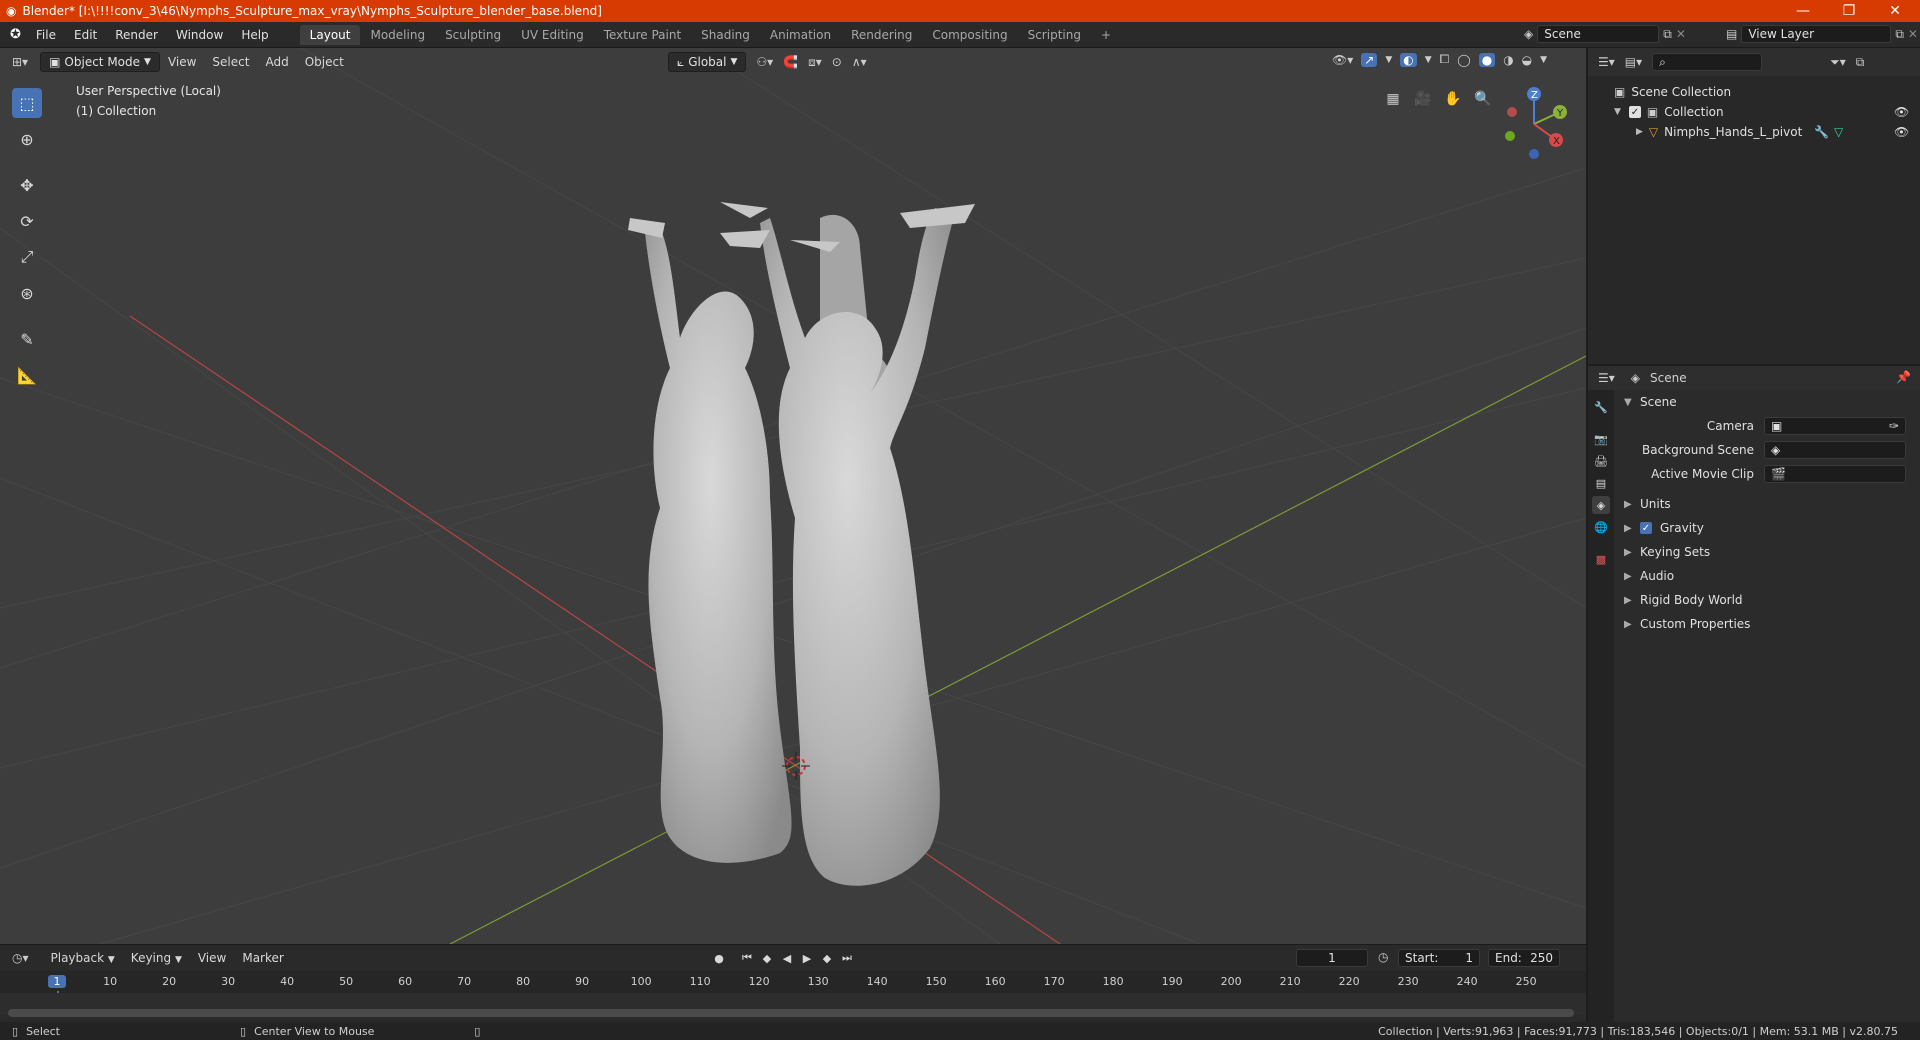 Image resolution: width=1920 pixels, height=1040 pixels. I want to click on menu-render: Render, so click(136, 35).